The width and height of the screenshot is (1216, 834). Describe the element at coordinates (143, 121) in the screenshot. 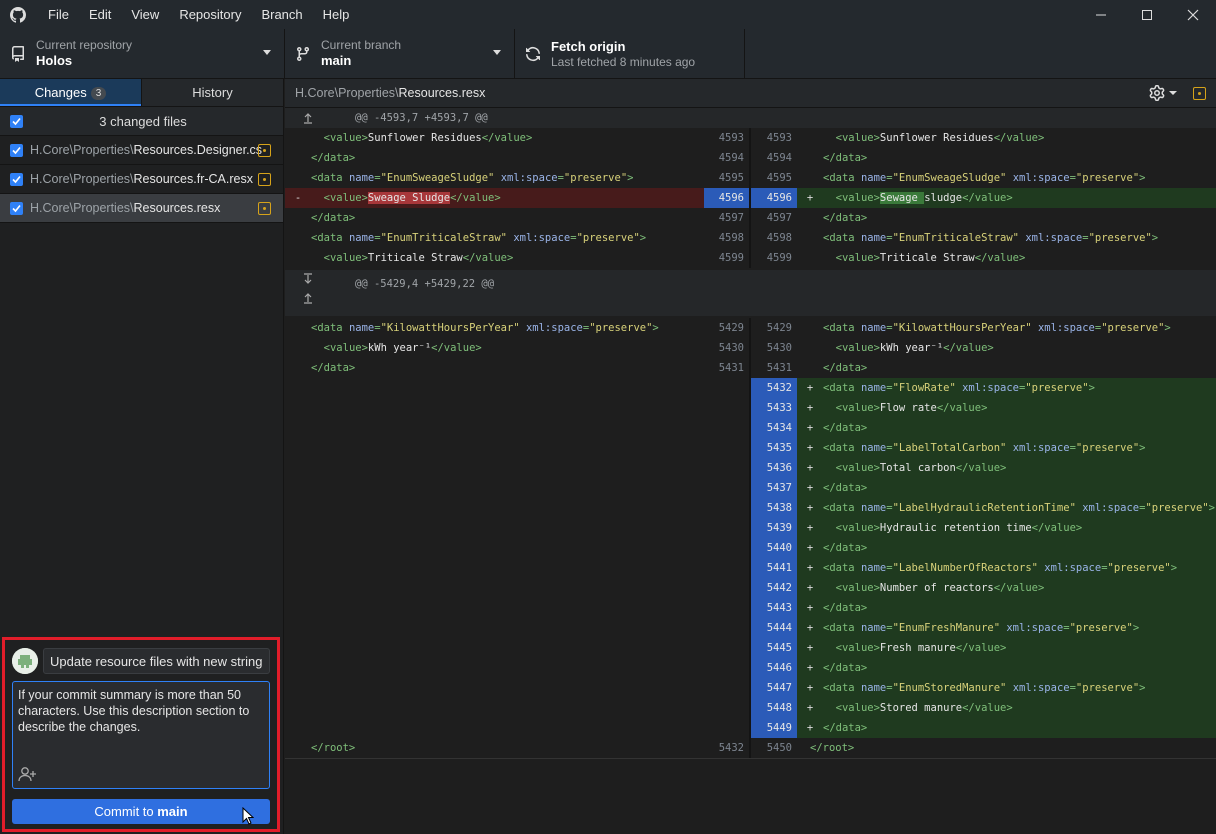

I see `changed-files-count: 3 changed files` at that location.